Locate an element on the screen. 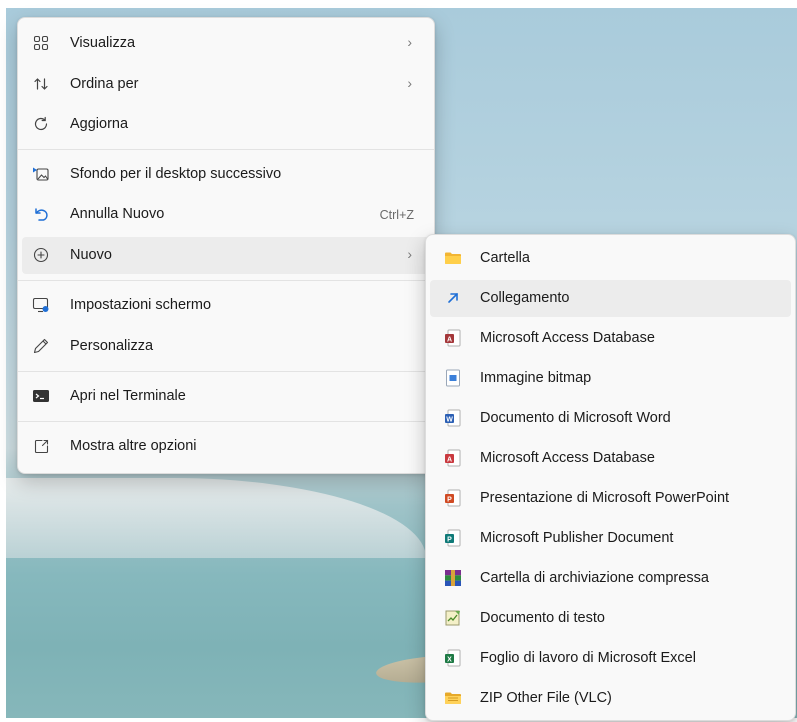 The image size is (797, 722). submenu-item-label: Microsoft Publisher Document is located at coordinates (577, 538).